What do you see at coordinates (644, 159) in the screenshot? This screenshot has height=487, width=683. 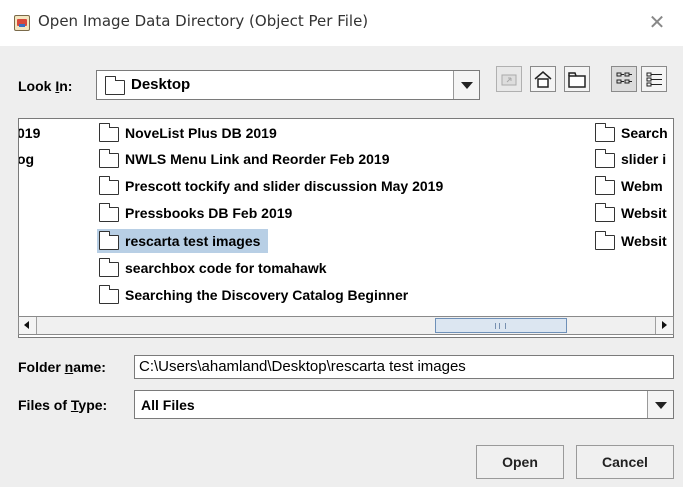 I see `list-item-label: slider i` at bounding box center [644, 159].